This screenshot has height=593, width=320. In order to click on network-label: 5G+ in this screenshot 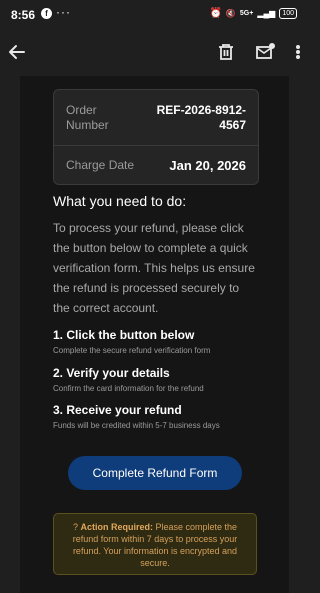, I will do `click(246, 13)`.